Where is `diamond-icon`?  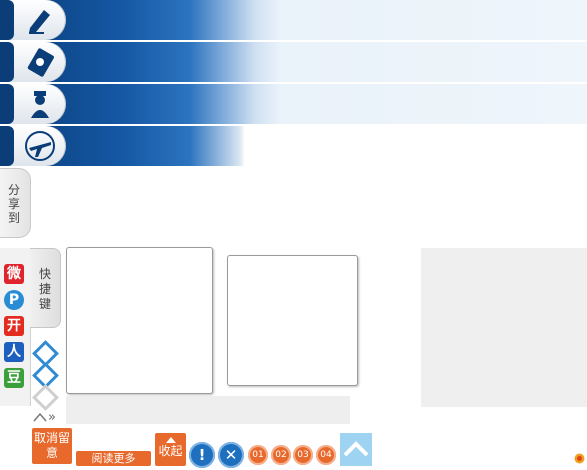 diamond-icon is located at coordinates (45, 397).